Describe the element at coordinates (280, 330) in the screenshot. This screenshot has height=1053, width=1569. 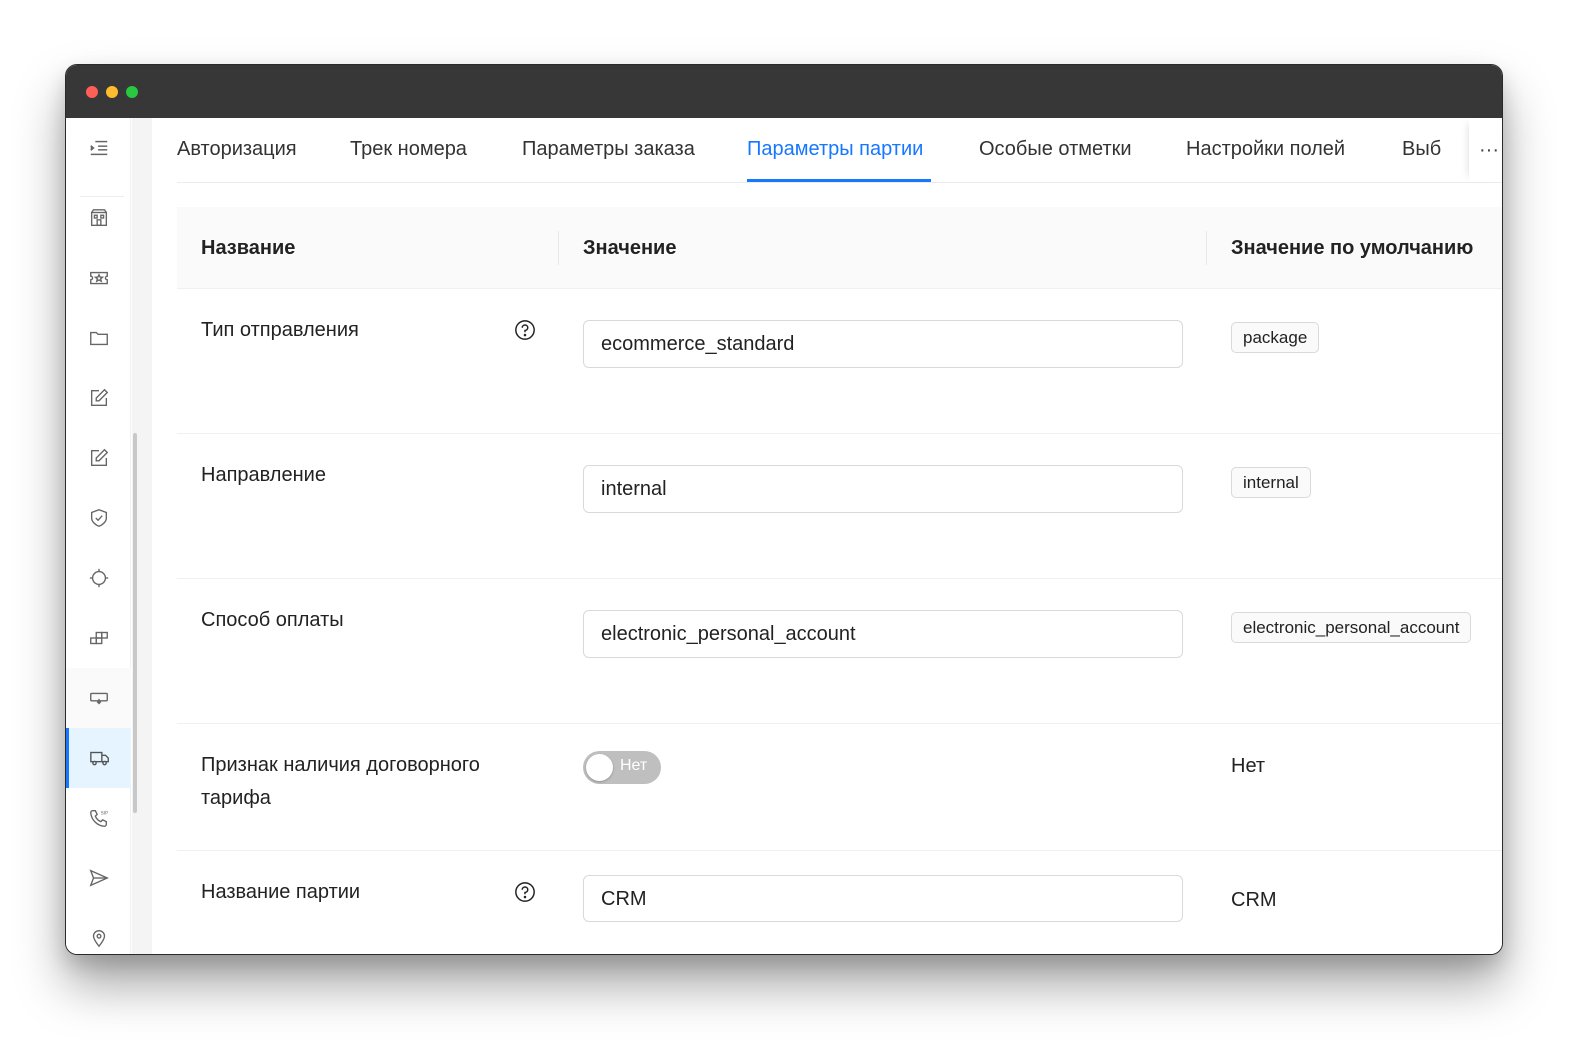
I see `param-name: Тип отправления` at that location.